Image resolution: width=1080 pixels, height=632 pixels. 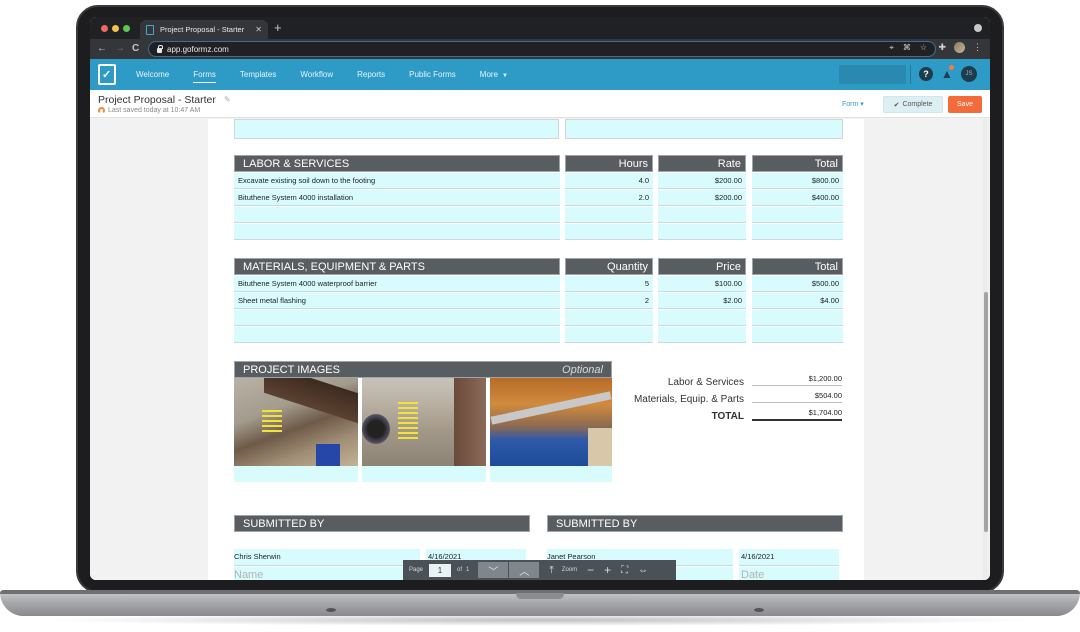 I want to click on header-divider, so click(x=910, y=74).